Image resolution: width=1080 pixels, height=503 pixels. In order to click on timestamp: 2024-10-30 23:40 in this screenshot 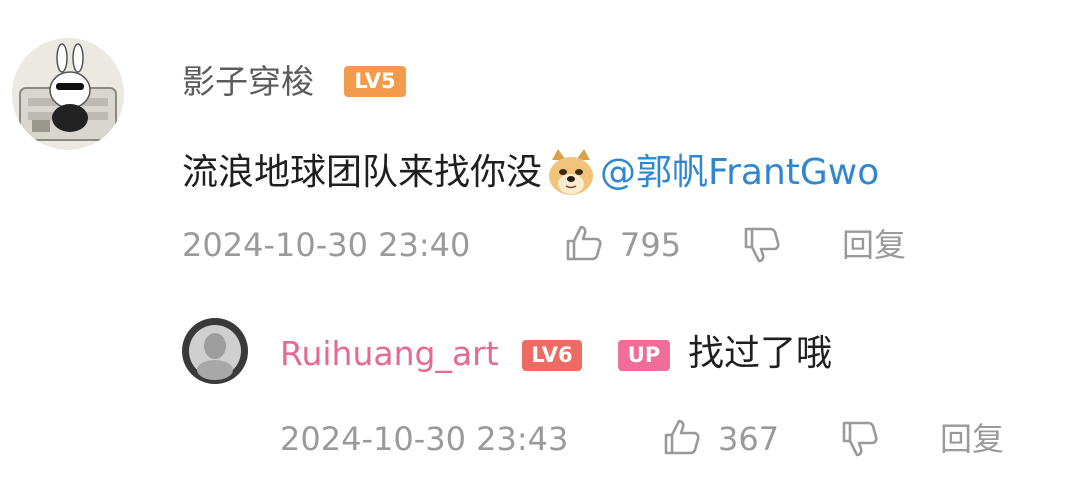, I will do `click(326, 245)`.